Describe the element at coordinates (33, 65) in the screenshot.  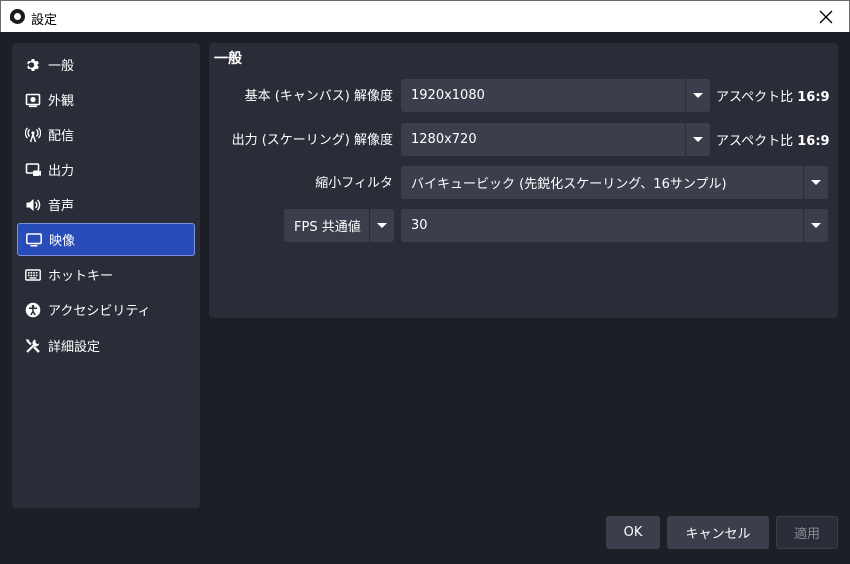
I see `gear-icon` at that location.